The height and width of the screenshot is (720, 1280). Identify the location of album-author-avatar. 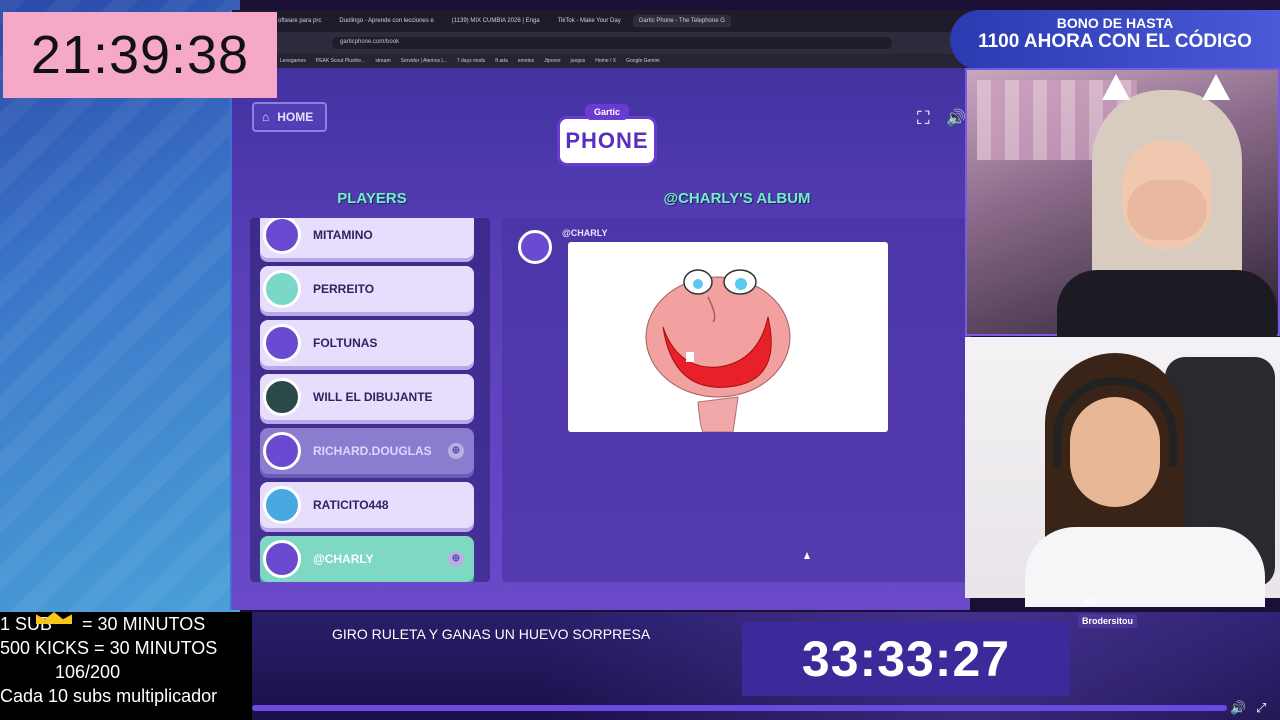
(535, 247).